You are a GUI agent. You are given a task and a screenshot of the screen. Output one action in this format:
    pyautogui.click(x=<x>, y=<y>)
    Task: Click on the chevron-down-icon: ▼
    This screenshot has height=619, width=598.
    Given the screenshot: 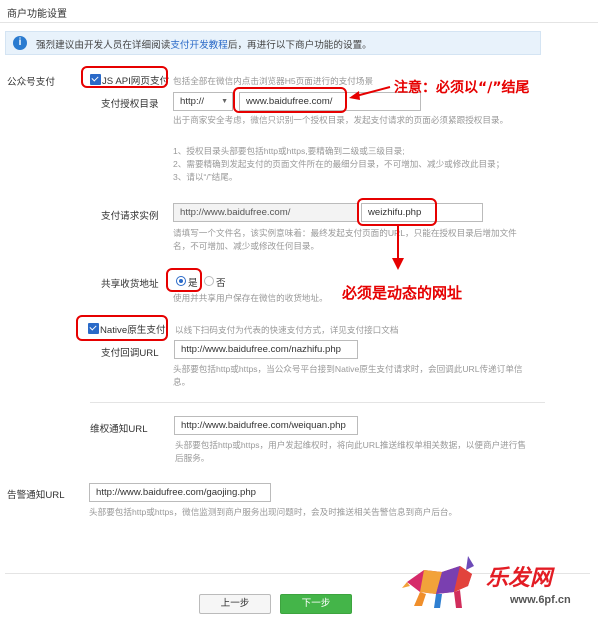 What is the action you would take?
    pyautogui.click(x=224, y=101)
    